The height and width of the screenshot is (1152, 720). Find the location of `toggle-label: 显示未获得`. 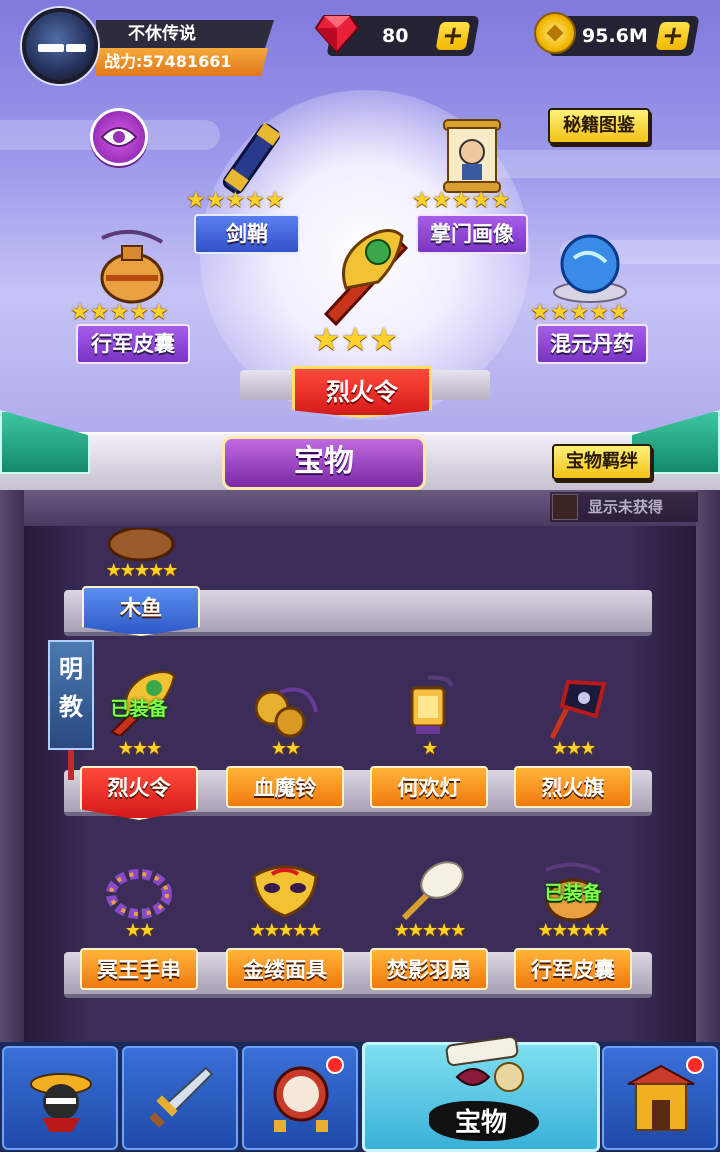

toggle-label: 显示未获得 is located at coordinates (626, 507).